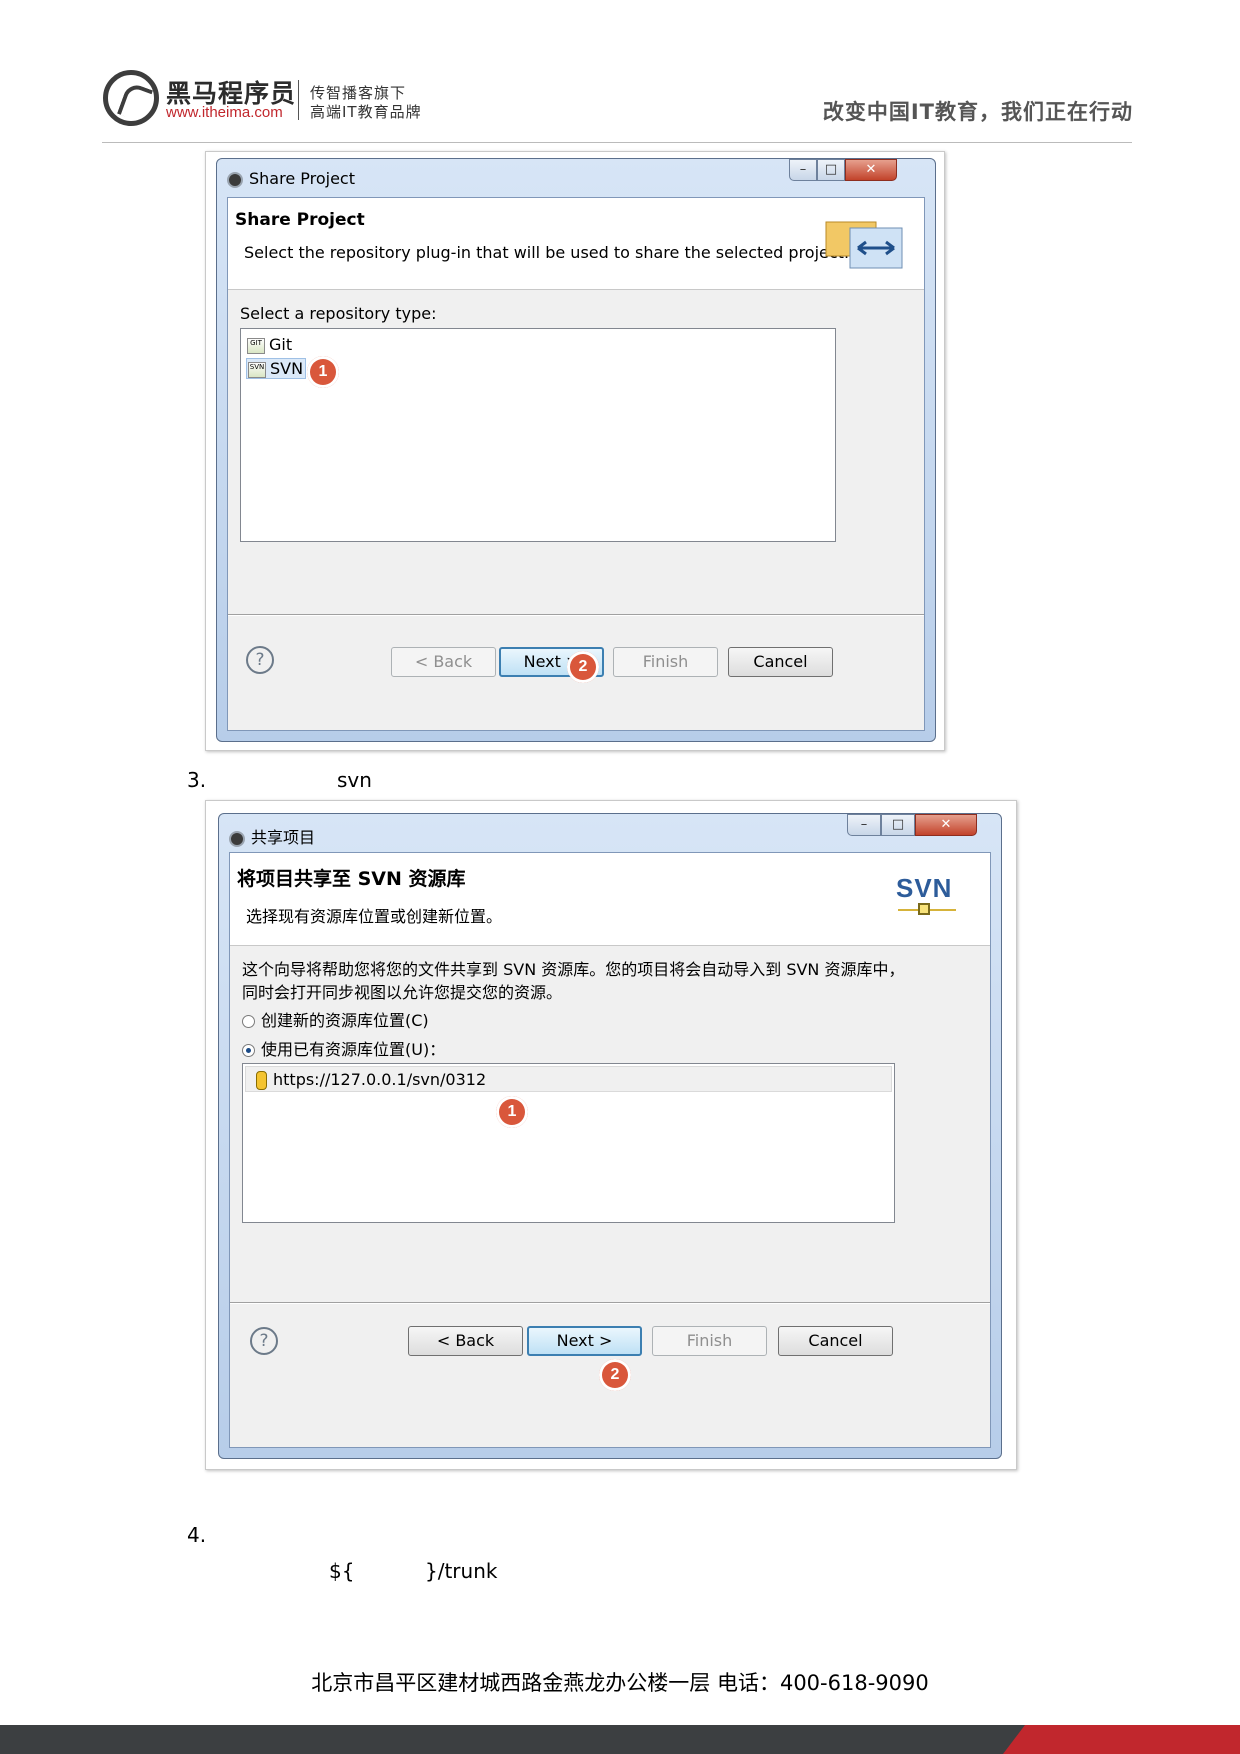 This screenshot has height=1754, width=1240. I want to click on itheima-logo-icon, so click(131, 98).